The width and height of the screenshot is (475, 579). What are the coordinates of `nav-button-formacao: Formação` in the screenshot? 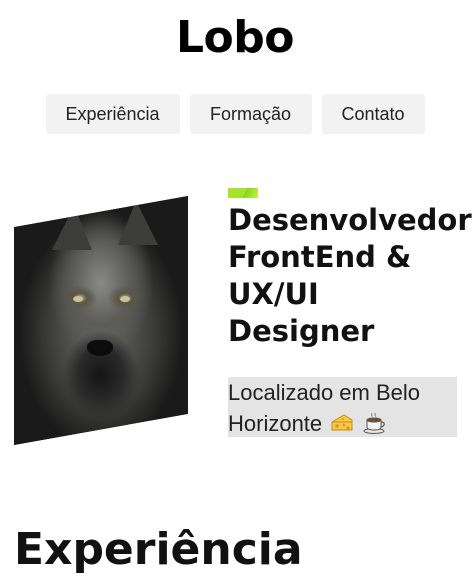 It's located at (250, 114).